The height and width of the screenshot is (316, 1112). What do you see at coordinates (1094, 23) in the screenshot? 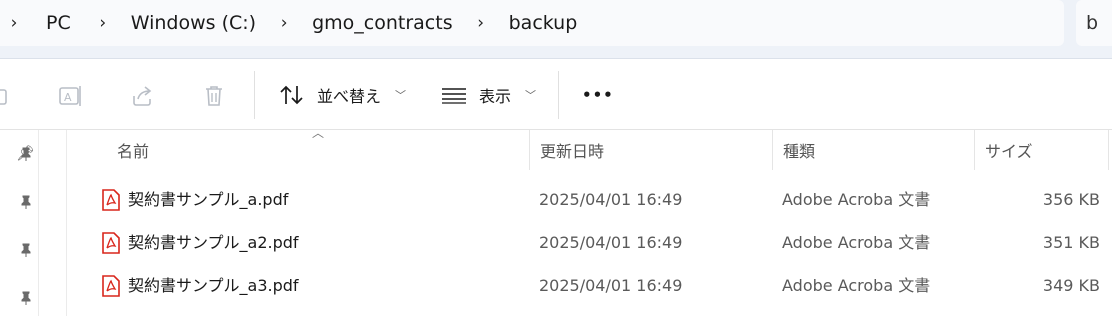
I see `search-input: b` at bounding box center [1094, 23].